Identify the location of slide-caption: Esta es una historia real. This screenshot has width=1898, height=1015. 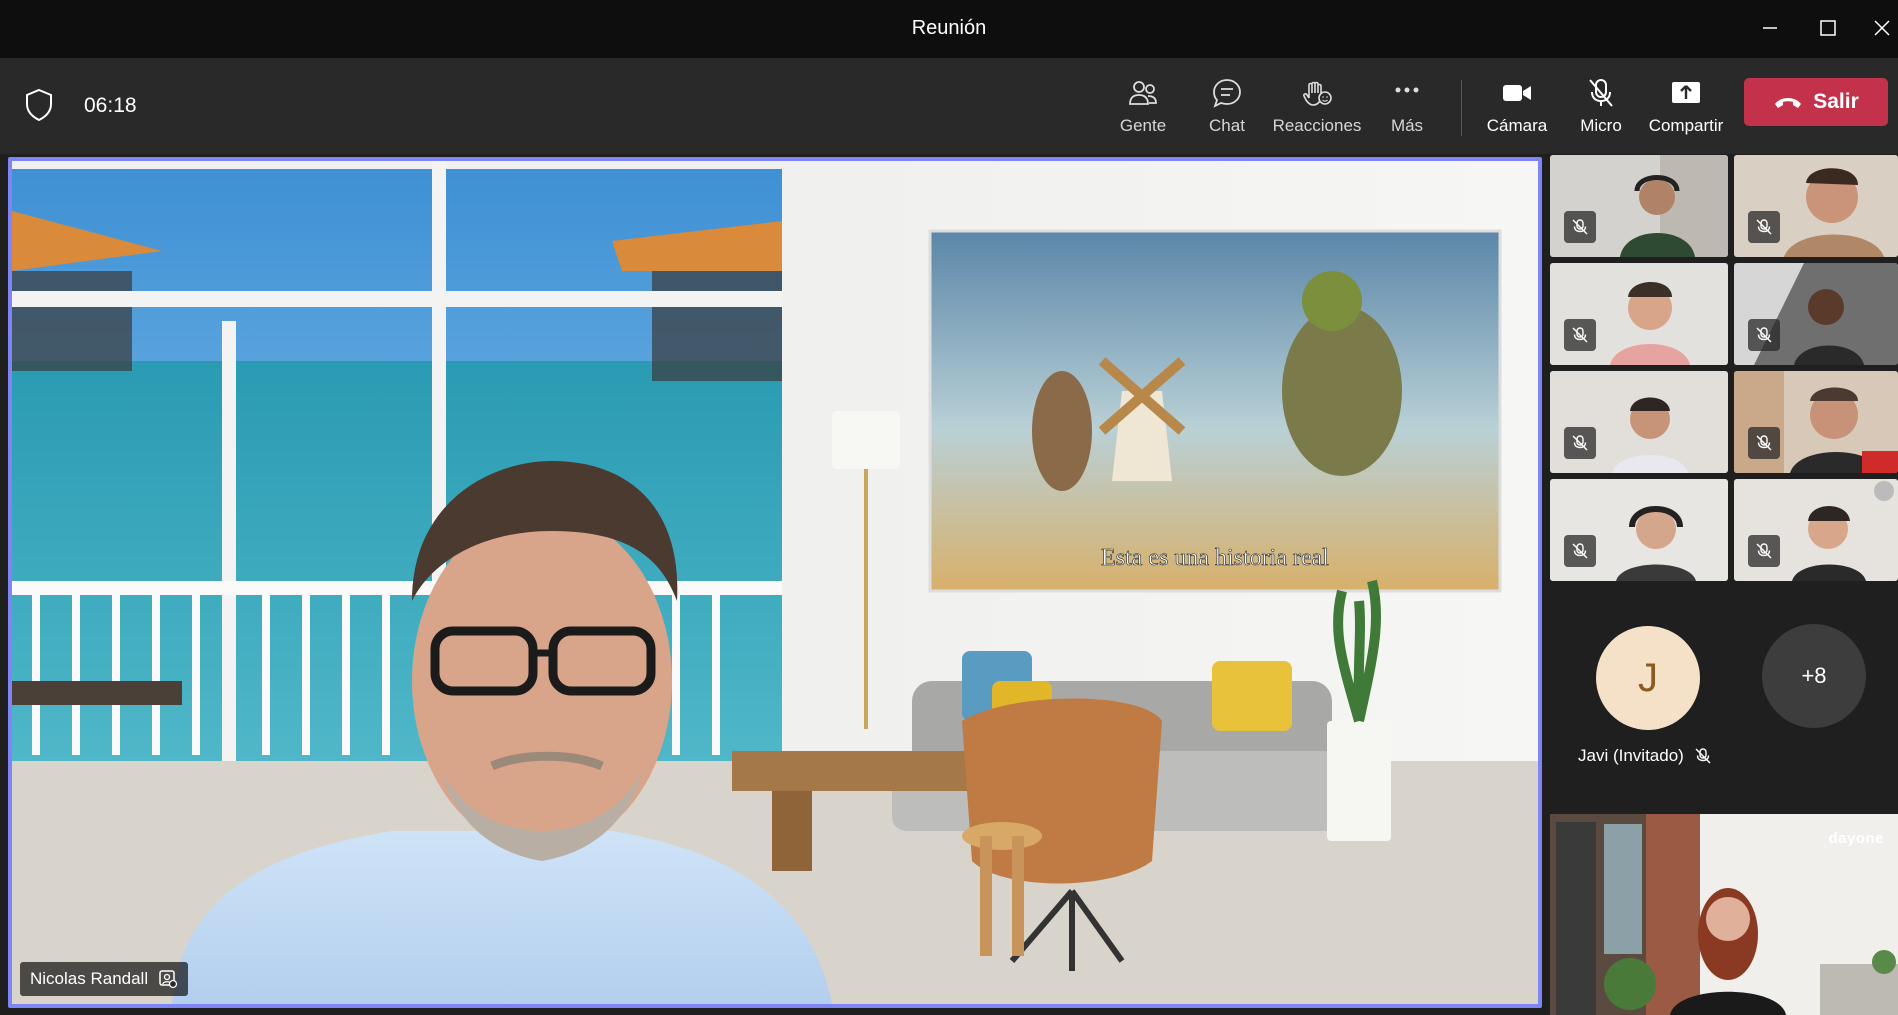
(1215, 558).